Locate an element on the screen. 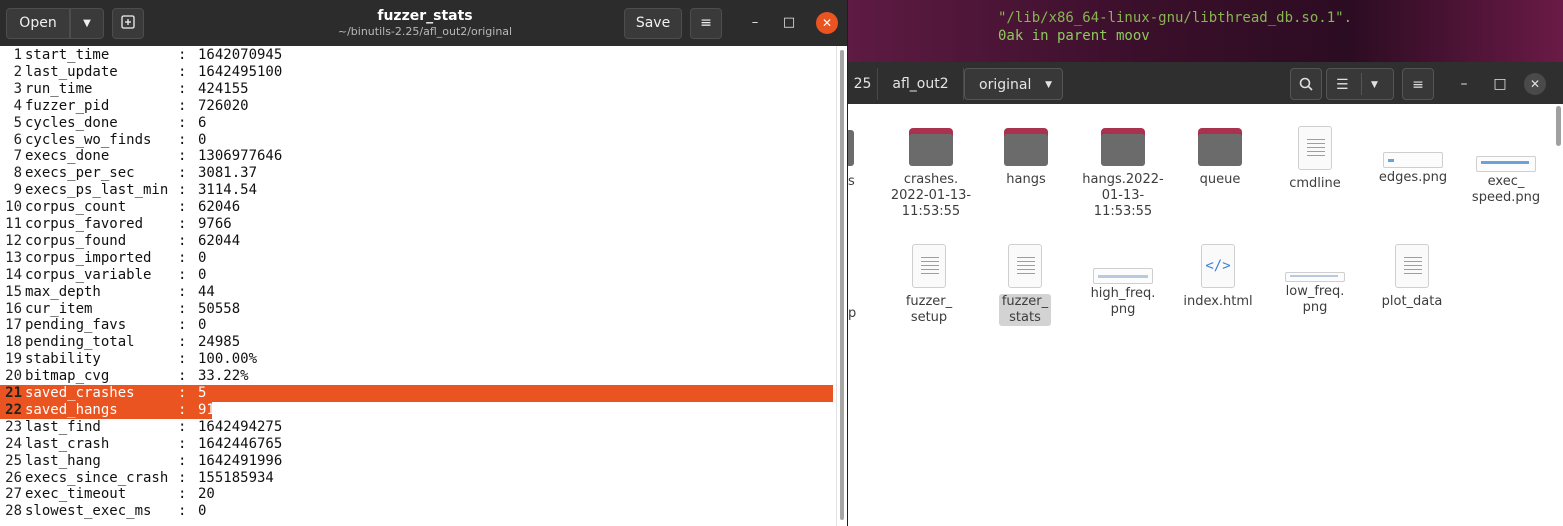 This screenshot has height=526, width=1563. editor-line: 13 corpus_imported:0 is located at coordinates (418, 258).